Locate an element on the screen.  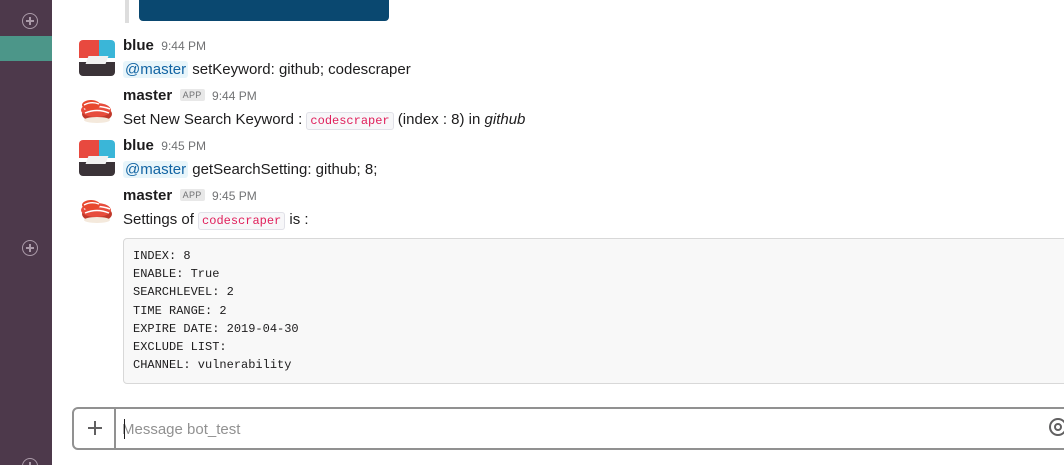
message-composer is located at coordinates (568, 428).